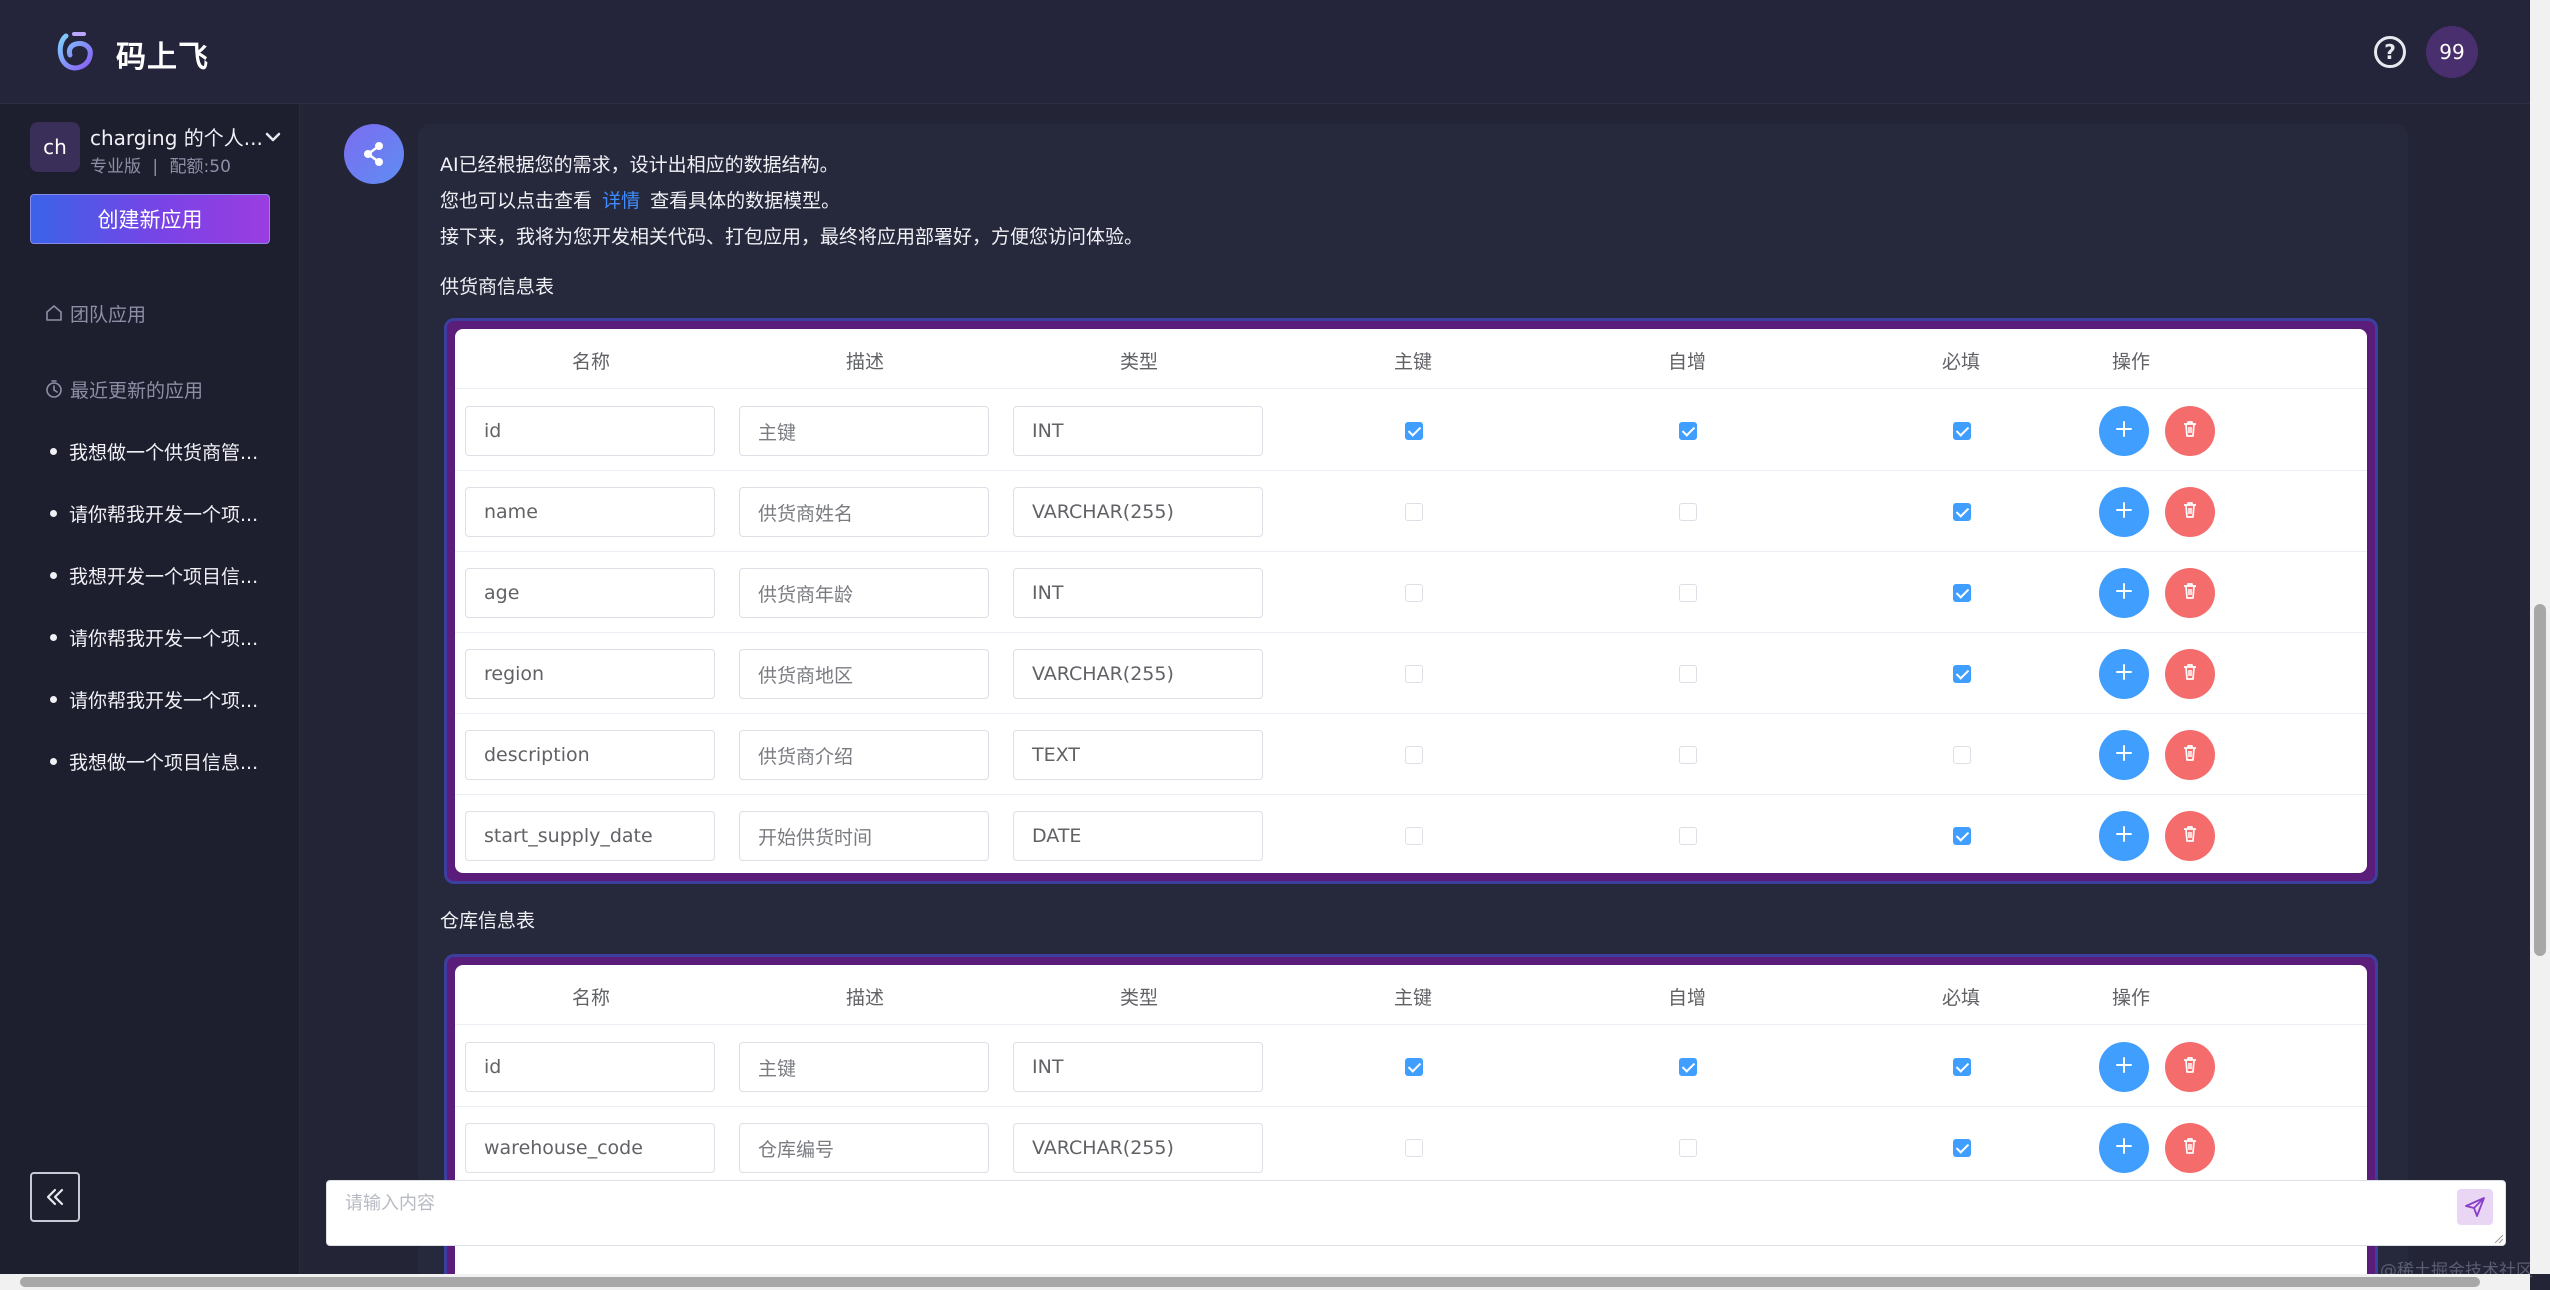 This screenshot has width=2550, height=1290. What do you see at coordinates (373, 154) in the screenshot?
I see `share-nodes-icon` at bounding box center [373, 154].